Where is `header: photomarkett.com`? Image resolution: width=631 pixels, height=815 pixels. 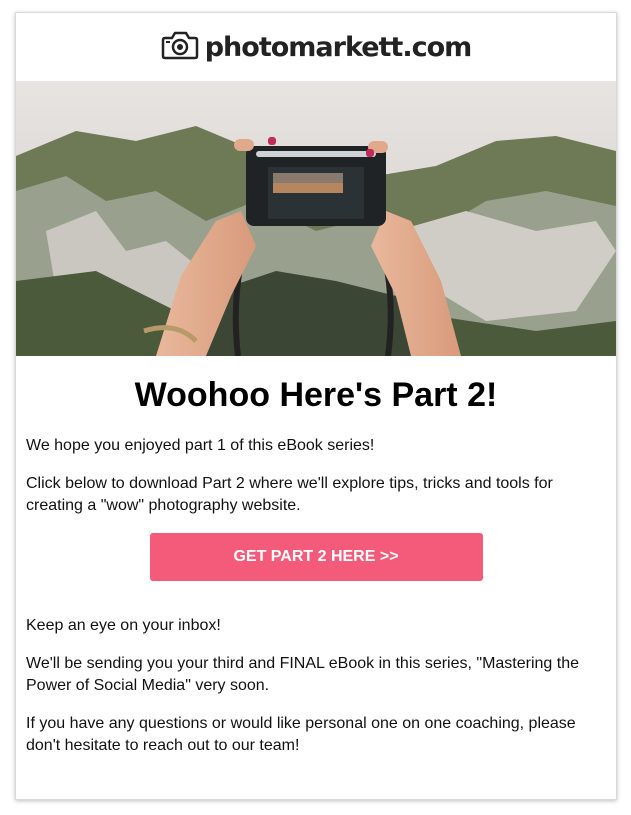
header: photomarkett.com is located at coordinates (316, 47).